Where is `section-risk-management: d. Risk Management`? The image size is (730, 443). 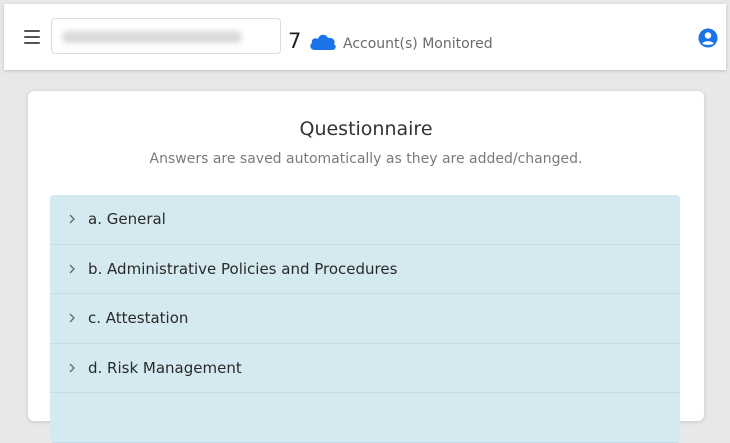 section-risk-management: d. Risk Management is located at coordinates (365, 368).